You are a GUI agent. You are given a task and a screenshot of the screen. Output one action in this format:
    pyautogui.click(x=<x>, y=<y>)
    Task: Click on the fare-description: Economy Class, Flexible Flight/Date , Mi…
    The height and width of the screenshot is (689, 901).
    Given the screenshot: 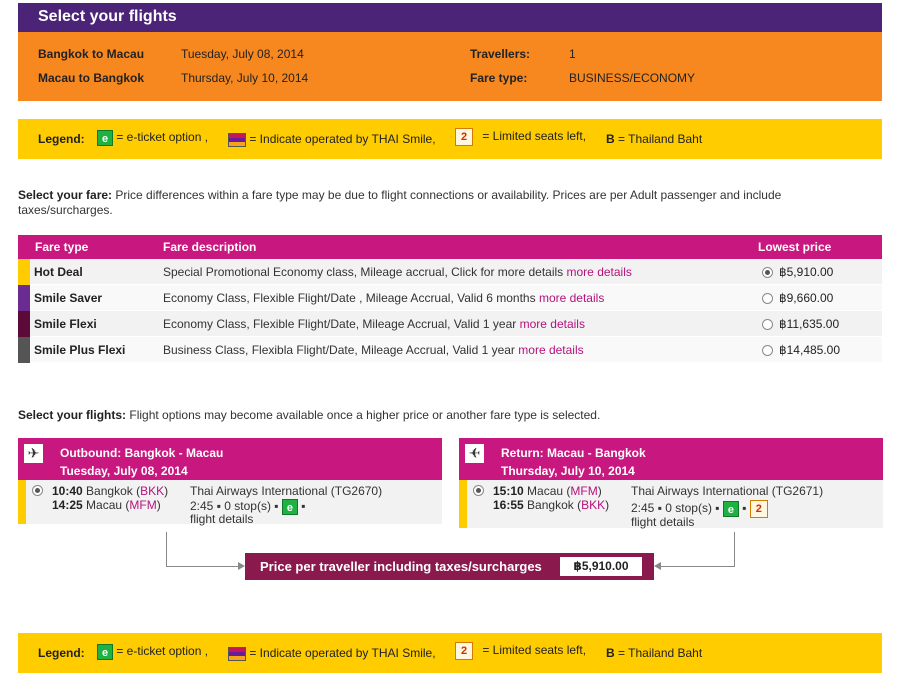 What is the action you would take?
    pyautogui.click(x=384, y=298)
    